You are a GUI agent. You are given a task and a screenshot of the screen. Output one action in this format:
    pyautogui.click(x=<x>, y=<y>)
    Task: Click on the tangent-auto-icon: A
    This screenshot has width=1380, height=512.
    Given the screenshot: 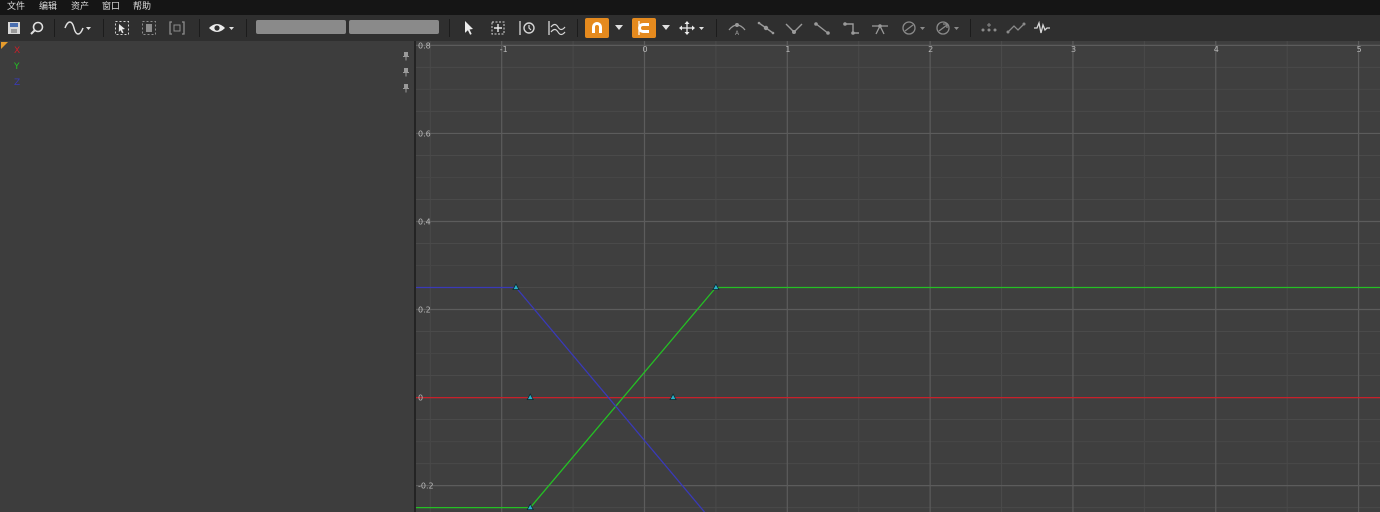 What is the action you would take?
    pyautogui.click(x=737, y=28)
    